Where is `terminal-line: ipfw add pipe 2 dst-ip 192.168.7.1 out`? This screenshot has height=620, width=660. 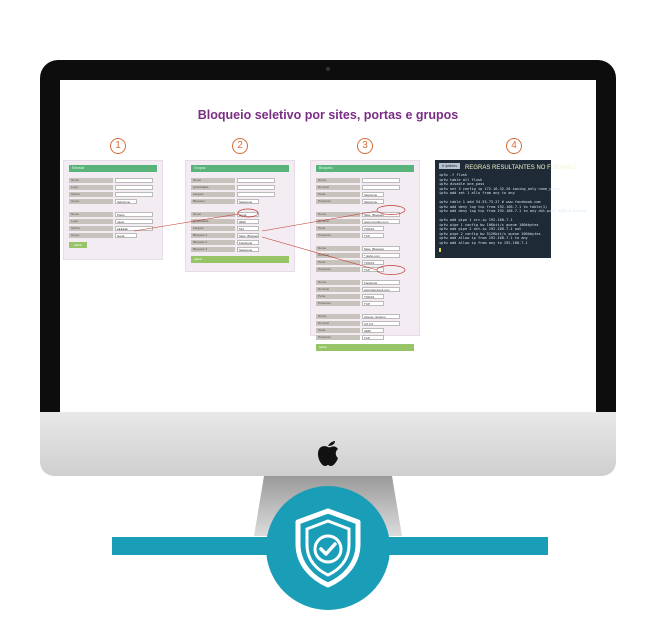 terminal-line: ipfw add pipe 2 dst-ip 192.168.7.1 out is located at coordinates (480, 229).